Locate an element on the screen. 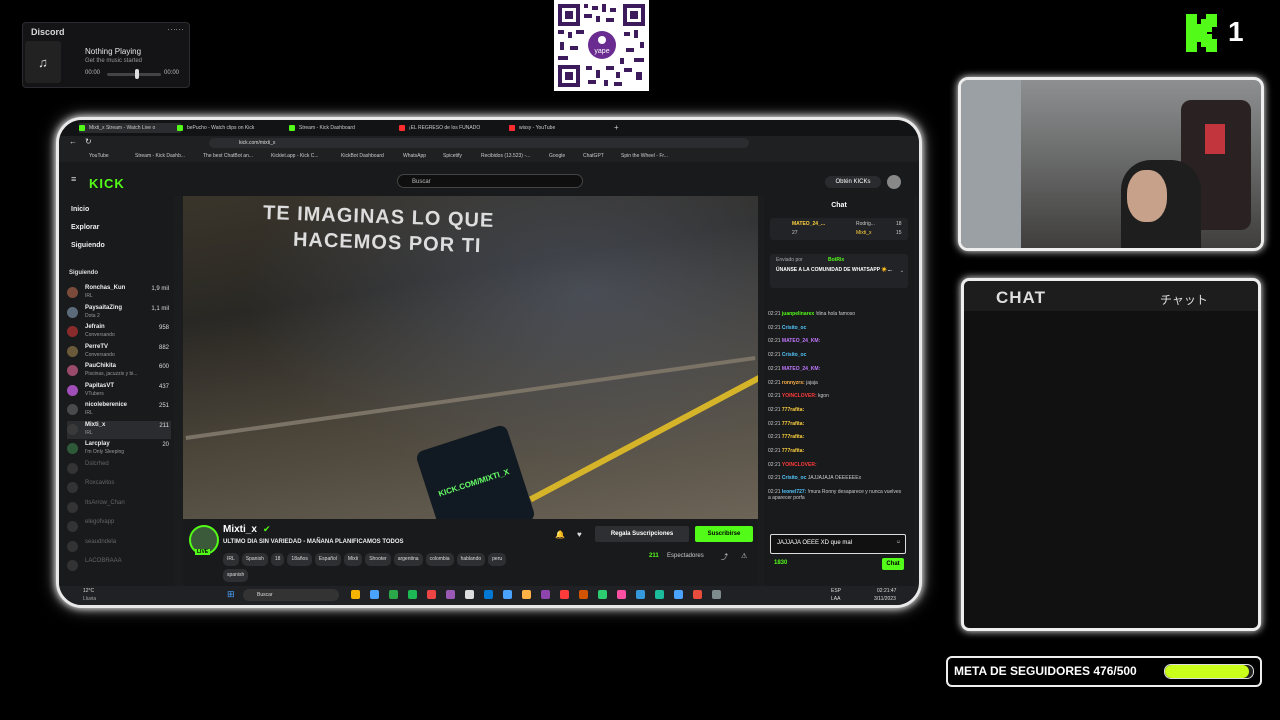  photos-icon is located at coordinates (526, 594).